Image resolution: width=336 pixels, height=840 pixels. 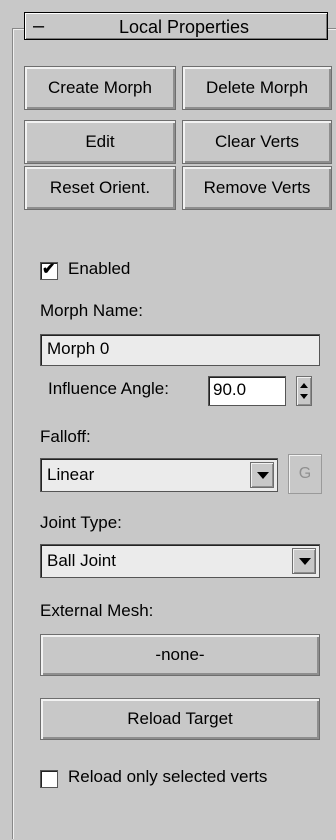 What do you see at coordinates (180, 561) in the screenshot?
I see `joint-type-dropdown: Ball Joint` at bounding box center [180, 561].